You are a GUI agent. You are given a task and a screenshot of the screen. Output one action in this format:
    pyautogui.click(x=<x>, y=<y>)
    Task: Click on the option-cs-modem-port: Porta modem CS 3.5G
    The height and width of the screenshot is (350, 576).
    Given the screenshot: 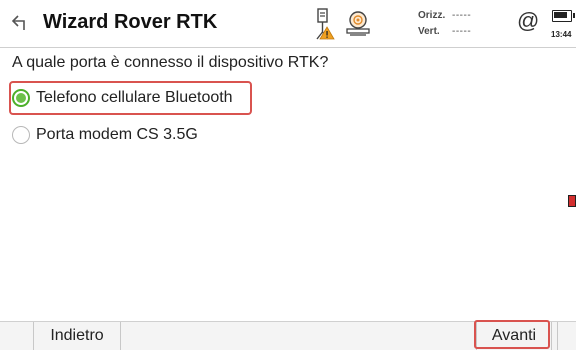 What is the action you would take?
    pyautogui.click(x=105, y=135)
    